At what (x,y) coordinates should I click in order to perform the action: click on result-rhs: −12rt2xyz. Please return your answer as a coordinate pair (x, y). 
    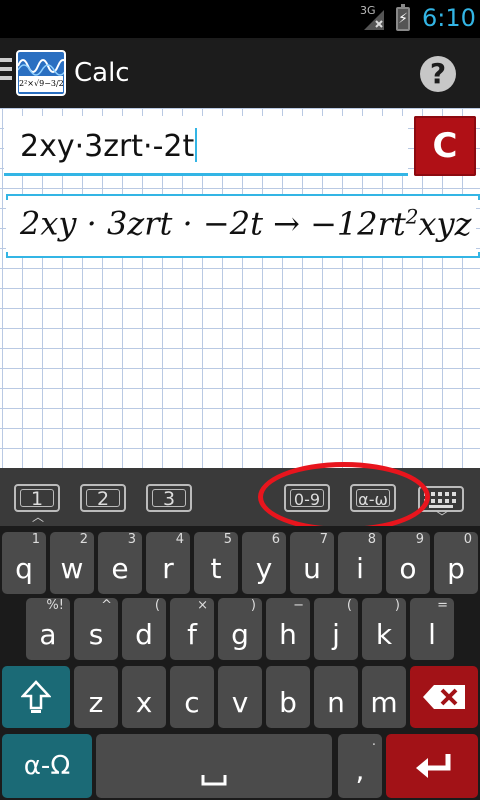
    Looking at the image, I should click on (391, 223).